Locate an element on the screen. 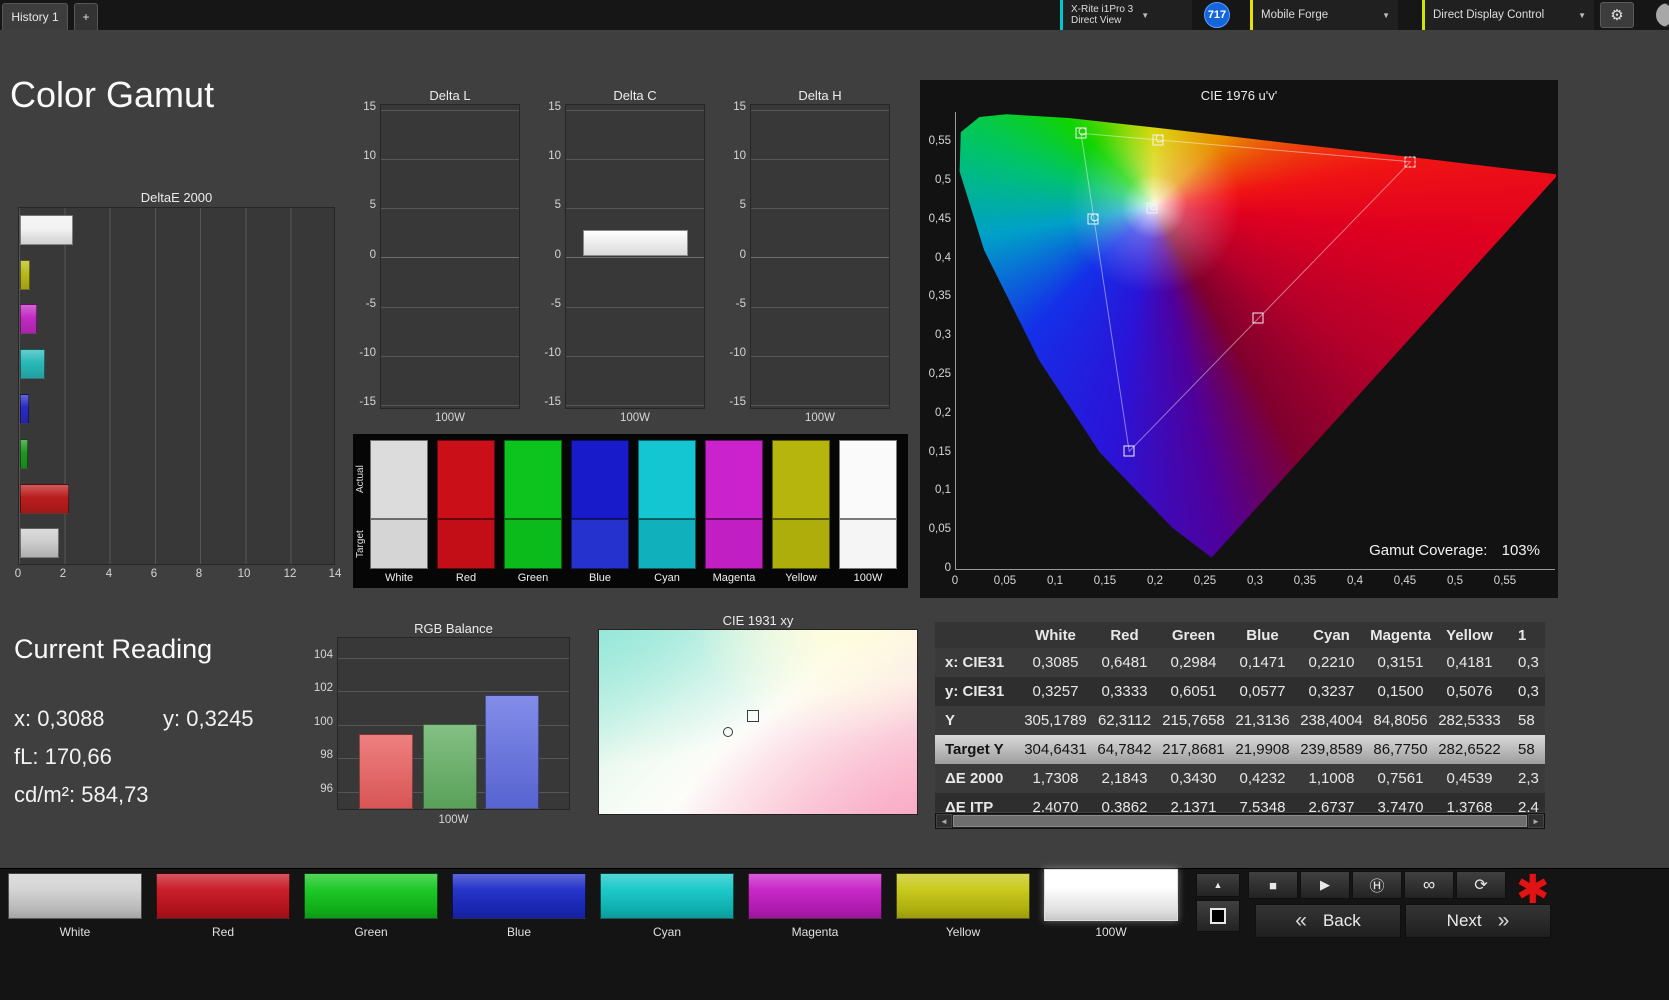 Image resolution: width=1669 pixels, height=1000 pixels. cell: 86,7750 is located at coordinates (1400, 749).